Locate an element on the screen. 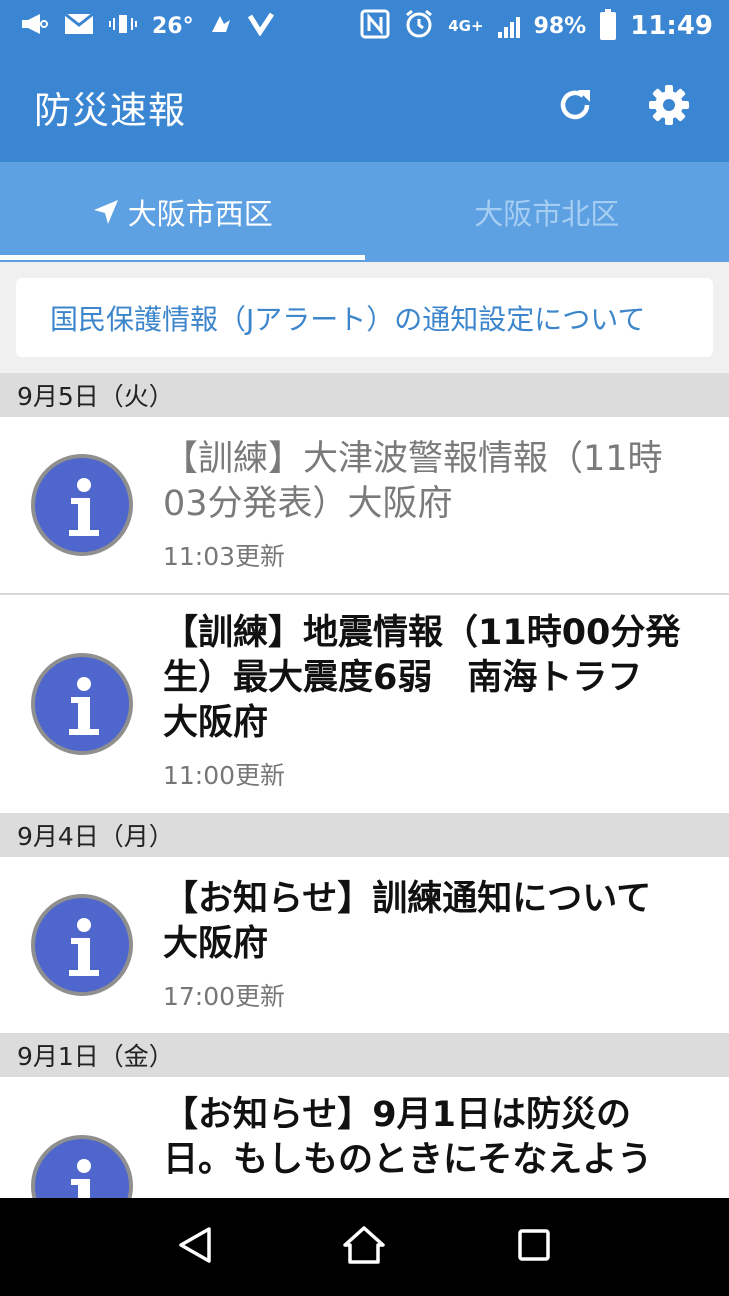  gear-icon is located at coordinates (669, 107).